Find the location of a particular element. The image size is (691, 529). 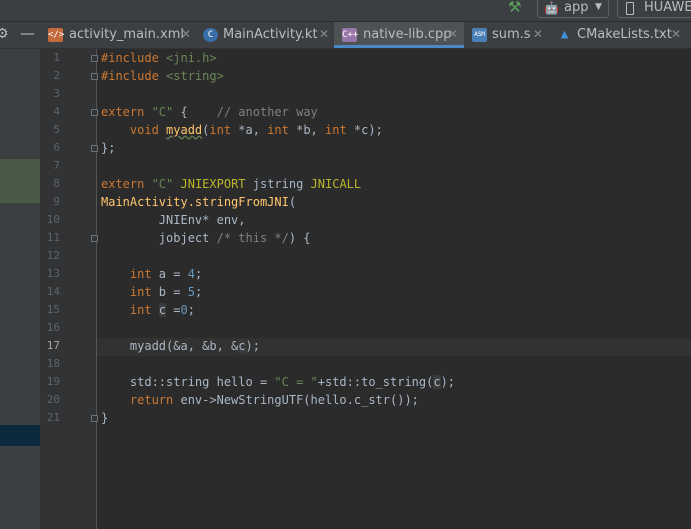

tab-native-lib-cpp: C++ native-lib.cpp ✕ is located at coordinates (399, 35).